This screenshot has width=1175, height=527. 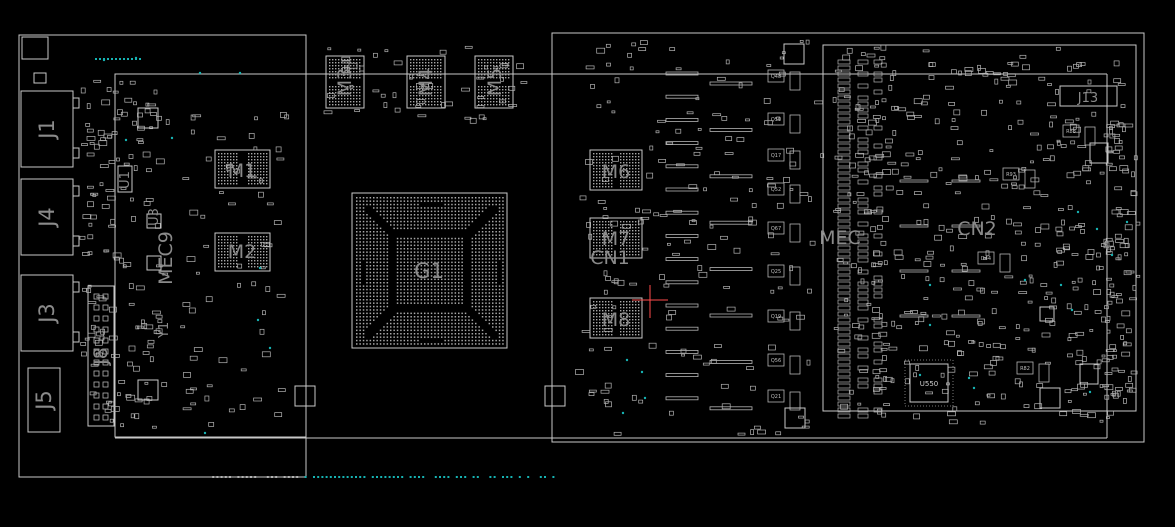 What do you see at coordinates (776, 190) in the screenshot?
I see `part-label-q4: Q52` at bounding box center [776, 190].